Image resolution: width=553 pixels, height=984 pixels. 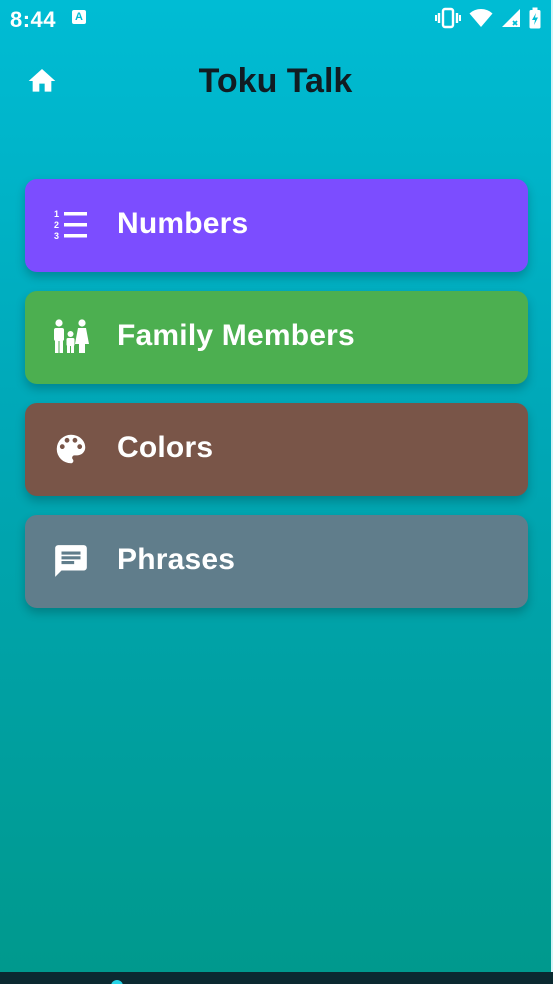 What do you see at coordinates (276, 978) in the screenshot?
I see `navigation-bar` at bounding box center [276, 978].